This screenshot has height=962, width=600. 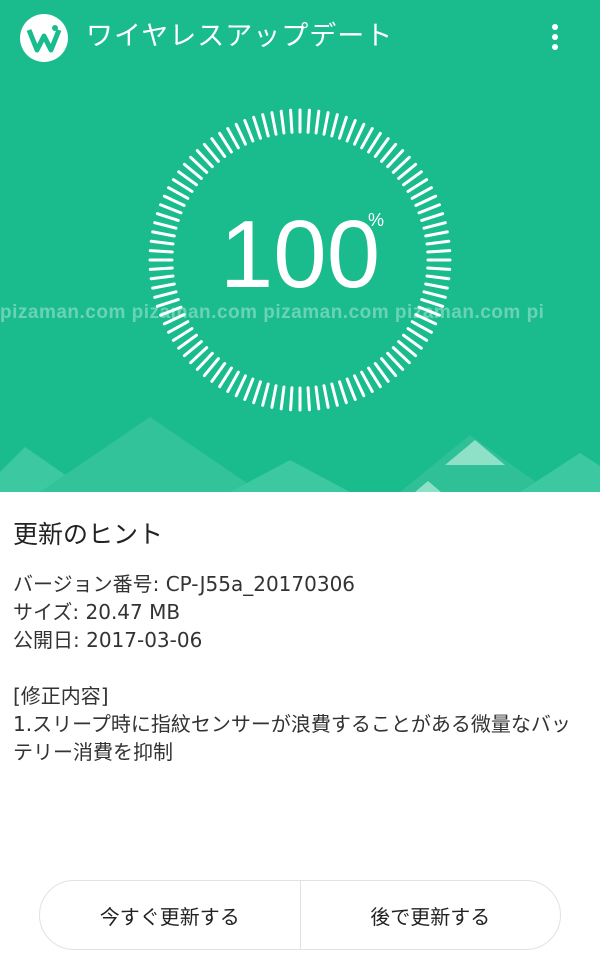 What do you see at coordinates (44, 38) in the screenshot?
I see `wireless-update-logo-icon` at bounding box center [44, 38].